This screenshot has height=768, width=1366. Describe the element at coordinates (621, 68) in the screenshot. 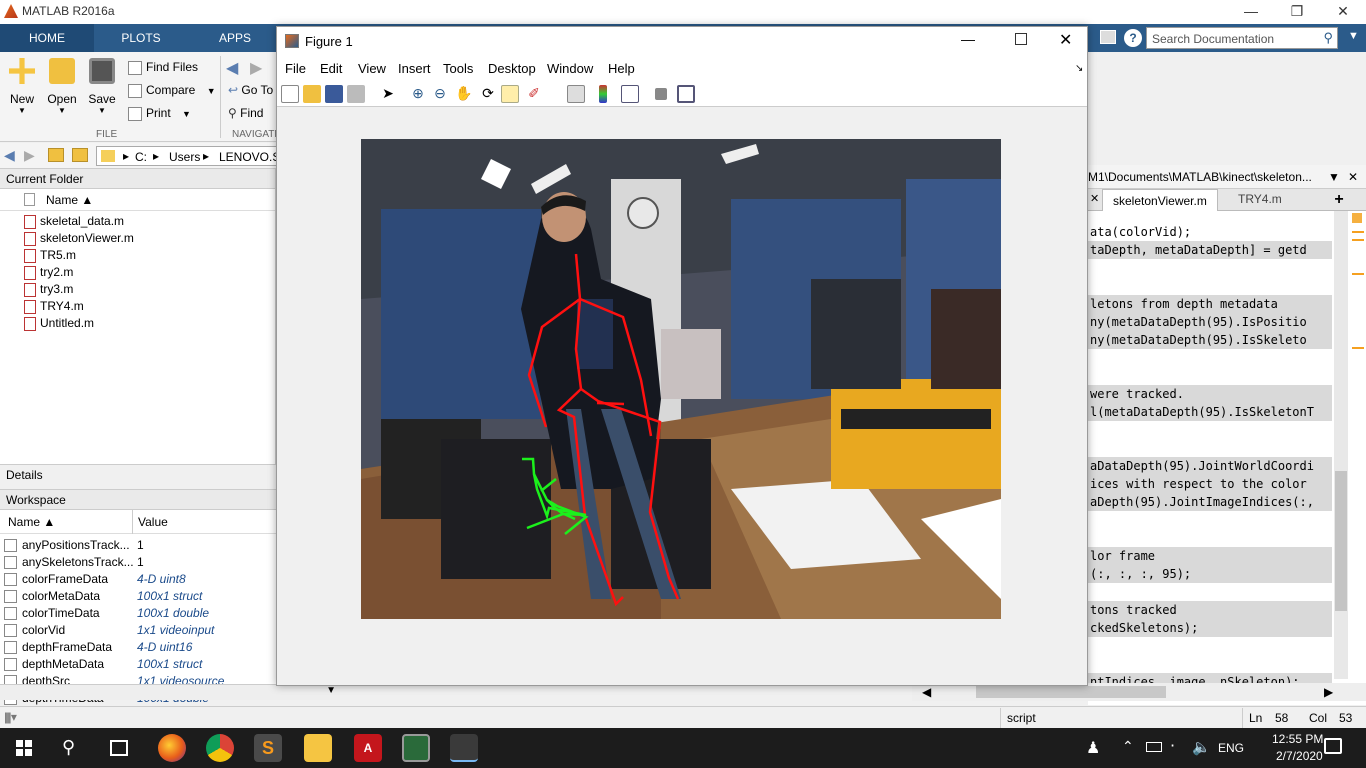

I see `menu-help: Help` at that location.